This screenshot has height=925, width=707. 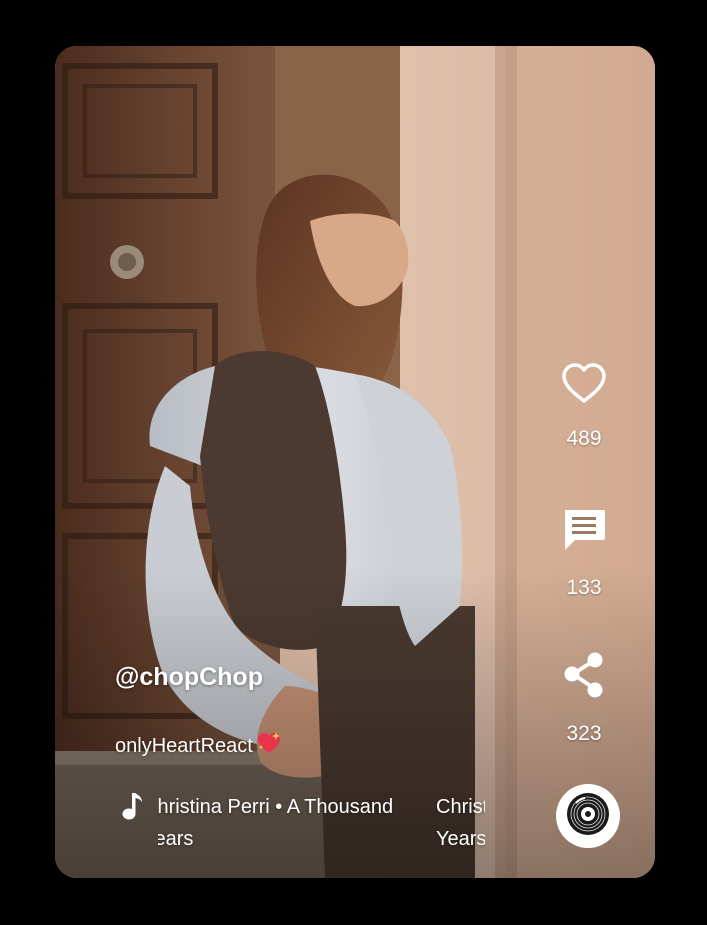 I want to click on song-title: Christina Perri • A Thousand Years, so click(x=276, y=823).